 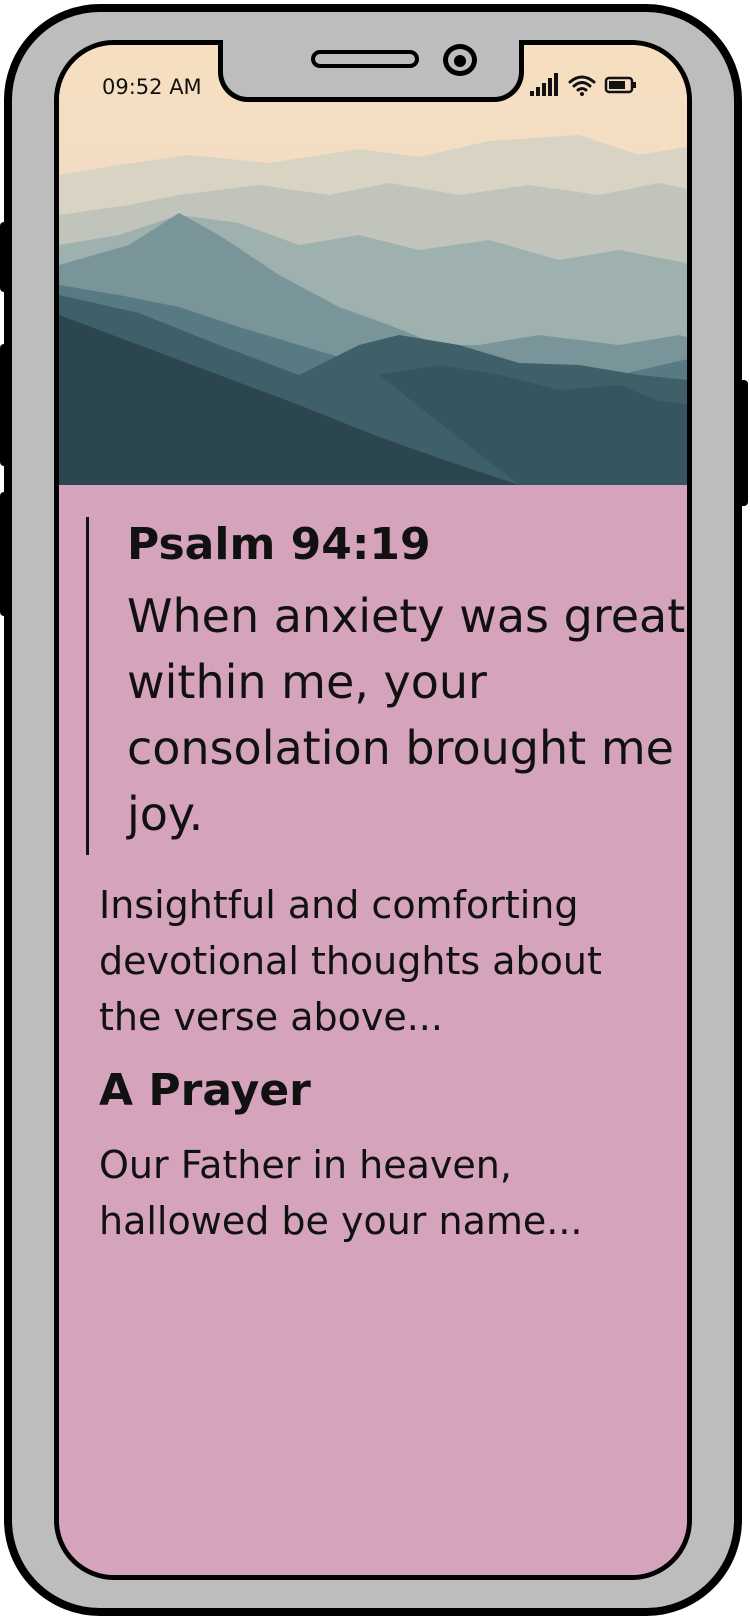 What do you see at coordinates (371, 71) in the screenshot?
I see `phone-notch` at bounding box center [371, 71].